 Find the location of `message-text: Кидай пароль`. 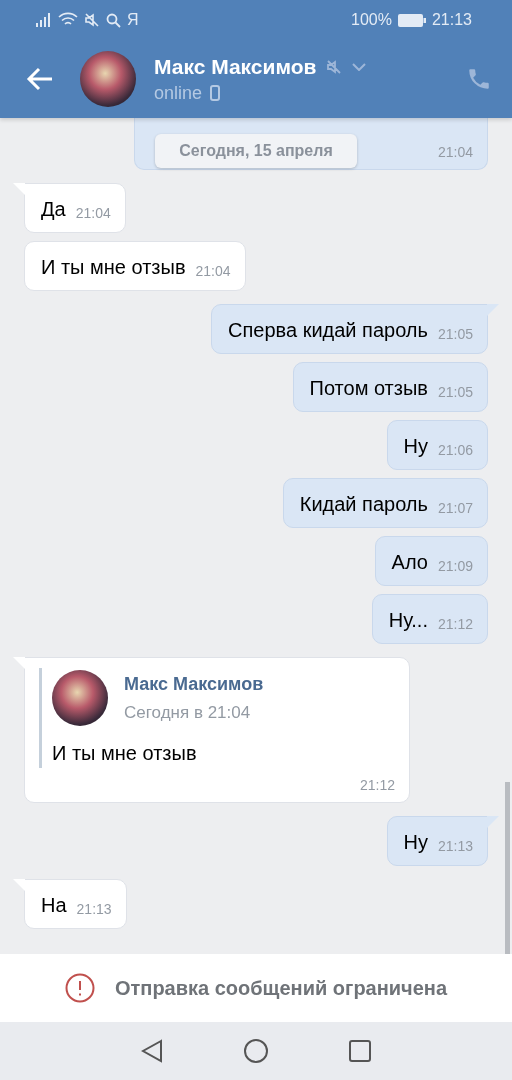

message-text: Кидай пароль is located at coordinates (363, 504).